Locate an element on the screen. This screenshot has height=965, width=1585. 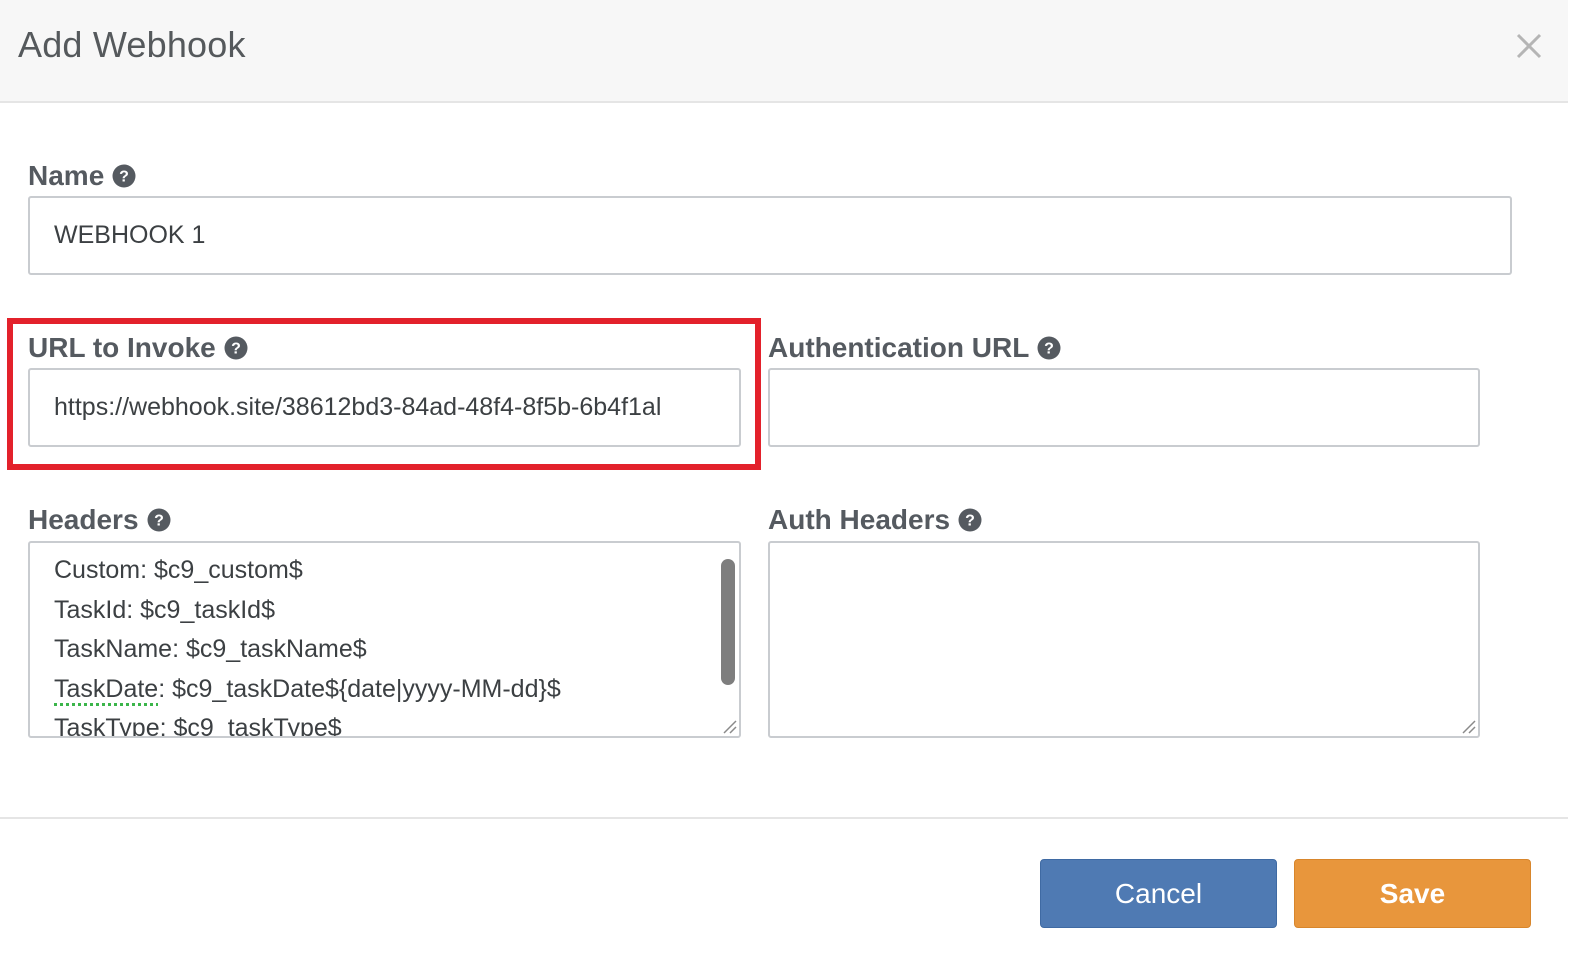
name-help-icon: ? is located at coordinates (124, 176).